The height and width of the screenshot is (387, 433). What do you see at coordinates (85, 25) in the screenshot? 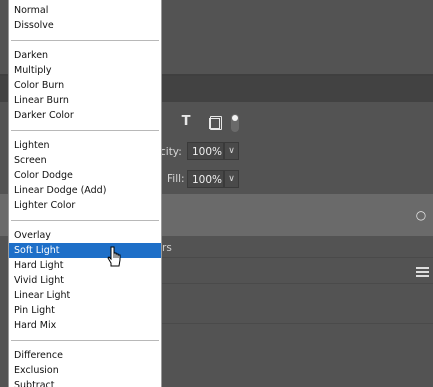
I see `blend-option-dissolve: Dissolve` at bounding box center [85, 25].